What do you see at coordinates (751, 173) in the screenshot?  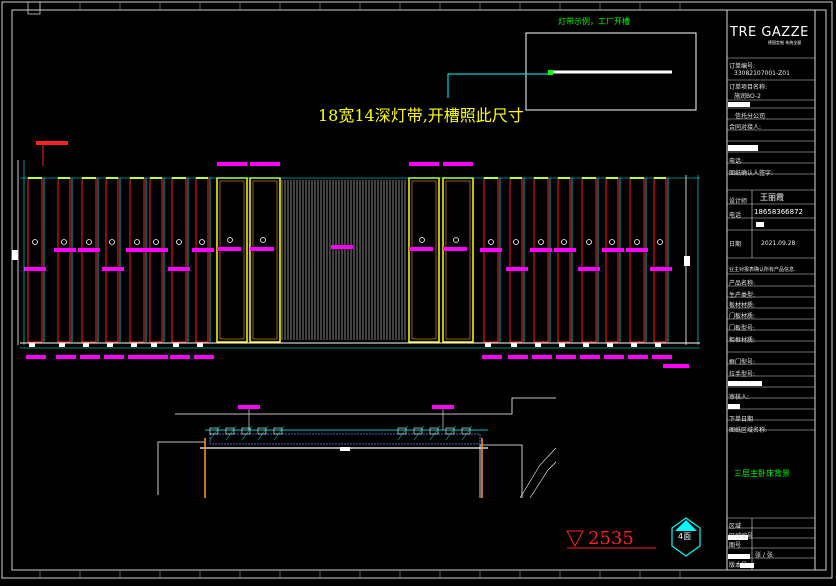 I see `confirm-label: 图纸确认人签字:` at bounding box center [751, 173].